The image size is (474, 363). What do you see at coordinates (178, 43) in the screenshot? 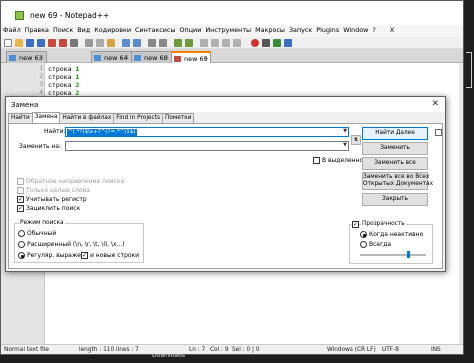
I see `zoom-in-icon` at bounding box center [178, 43].